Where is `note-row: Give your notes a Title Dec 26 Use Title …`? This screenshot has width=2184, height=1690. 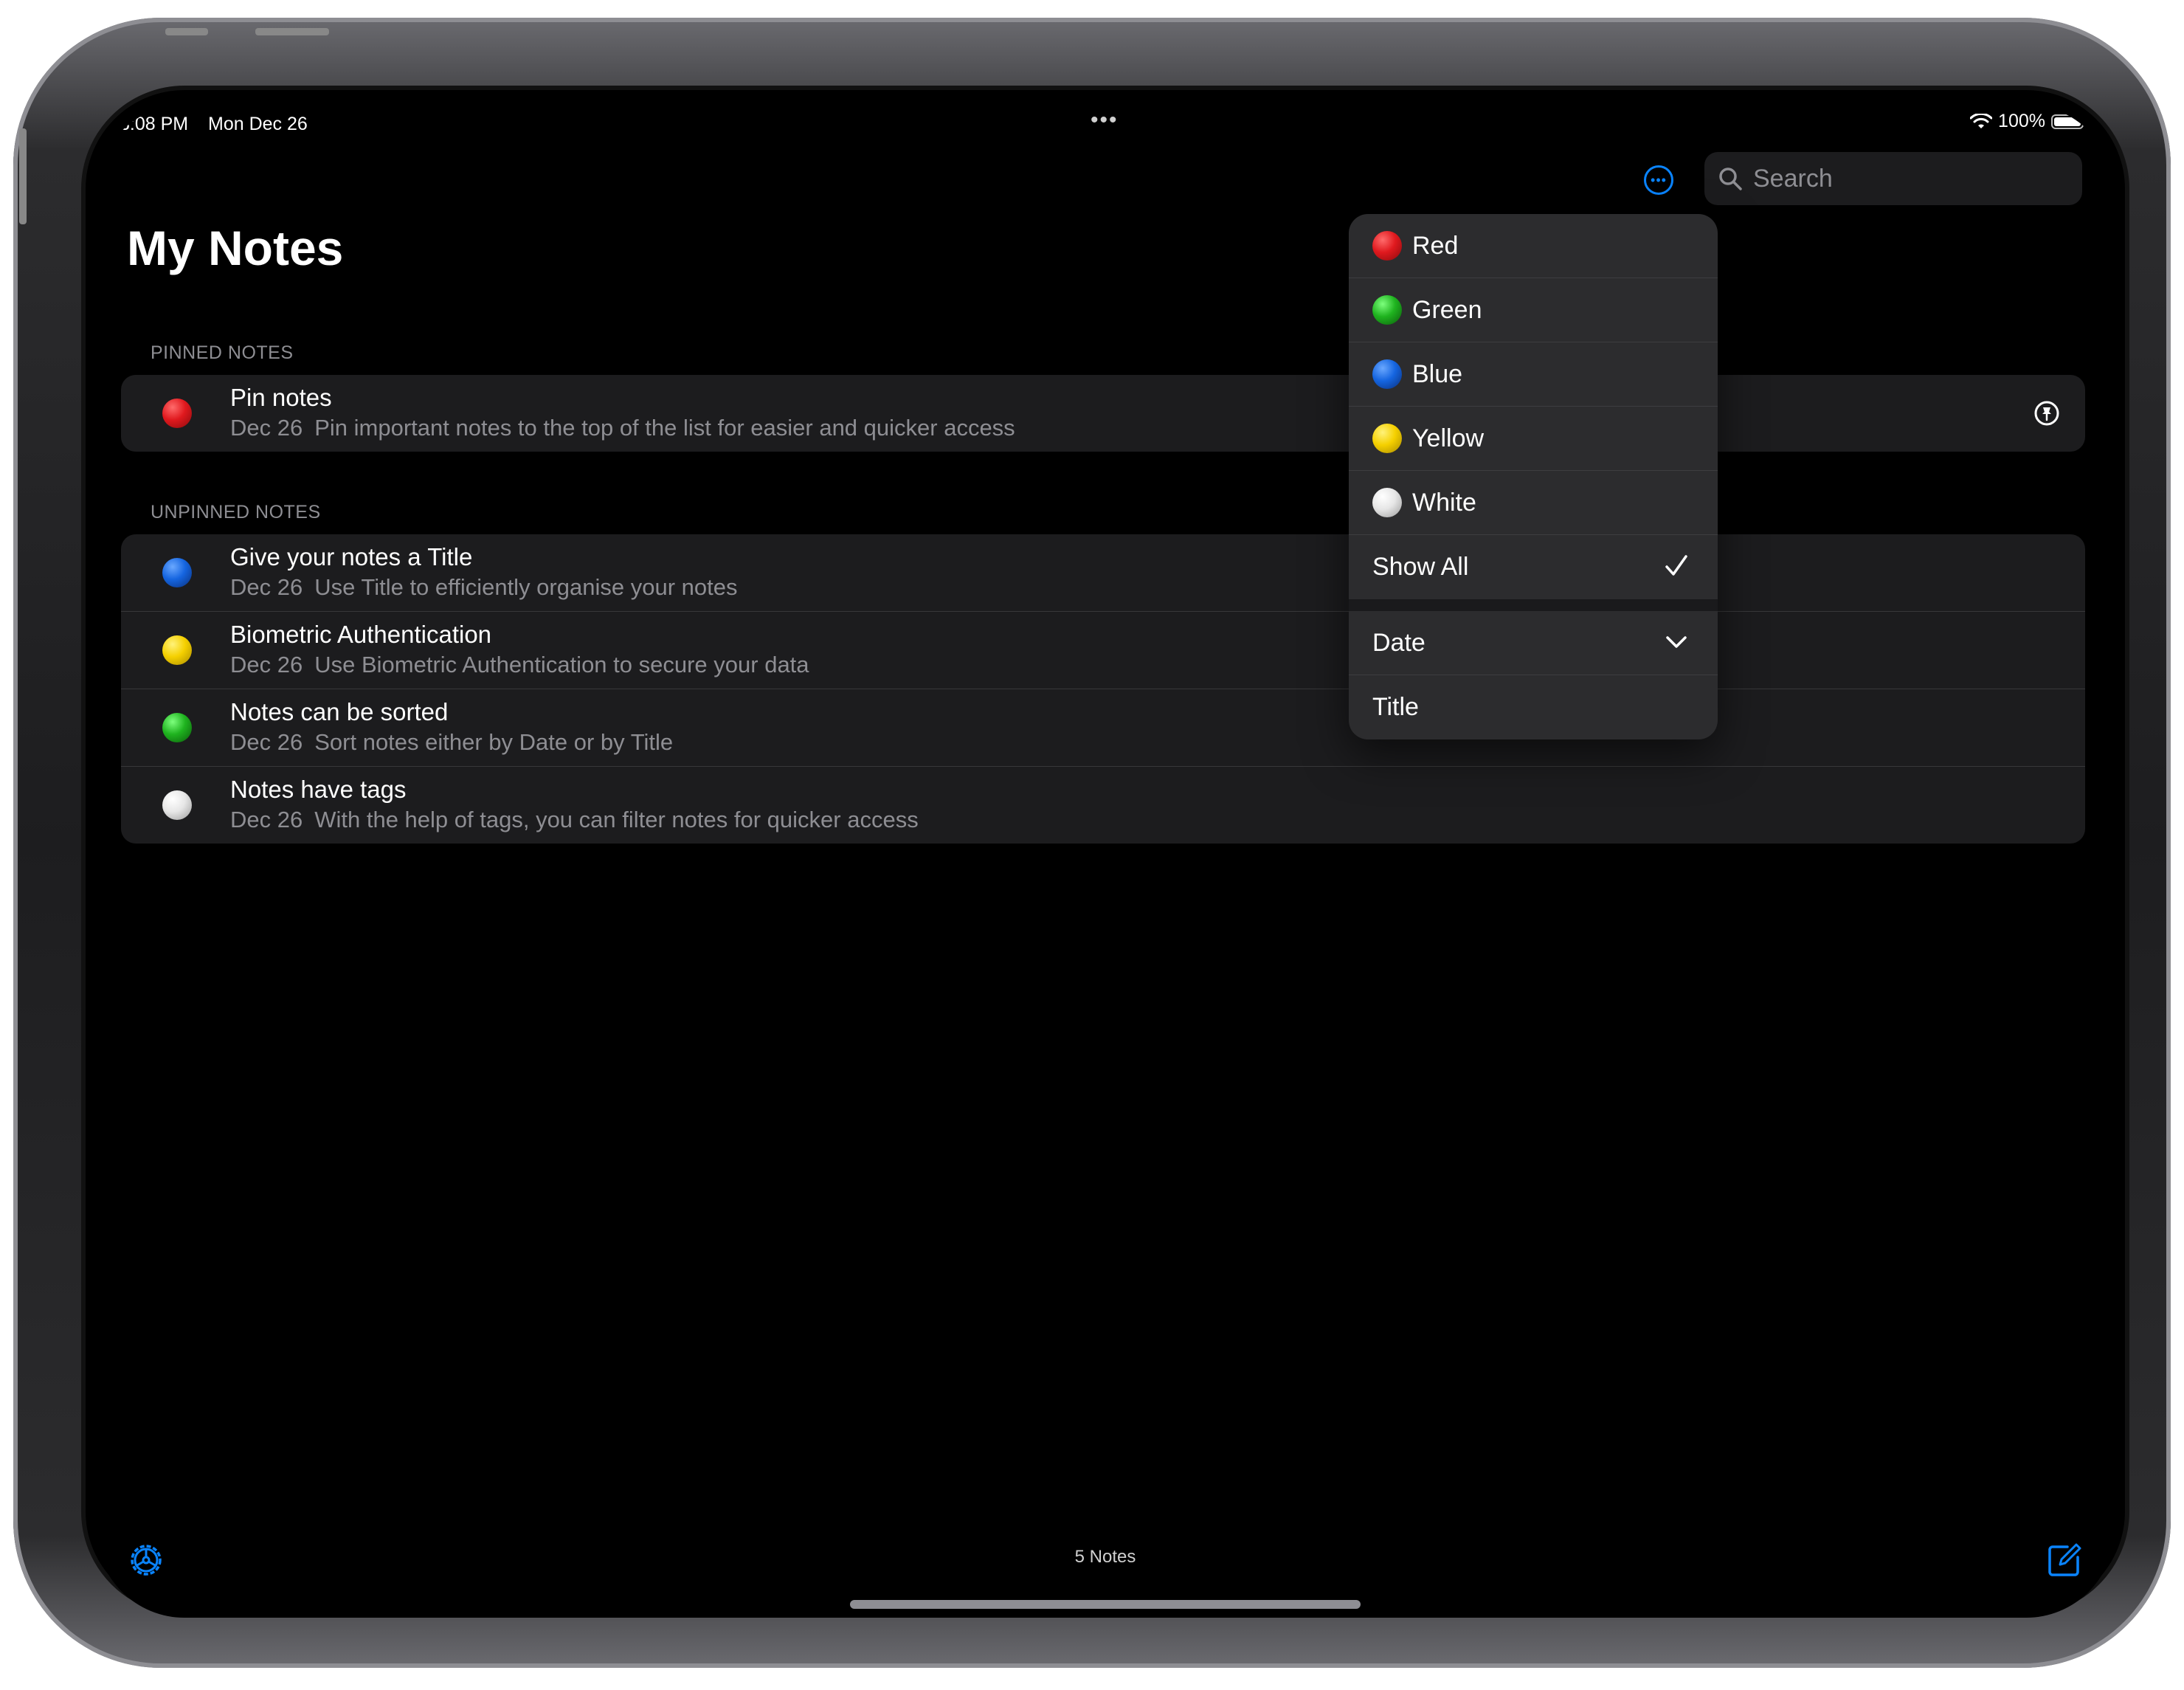 note-row: Give your notes a Title Dec 26 Use Title … is located at coordinates (1103, 573).